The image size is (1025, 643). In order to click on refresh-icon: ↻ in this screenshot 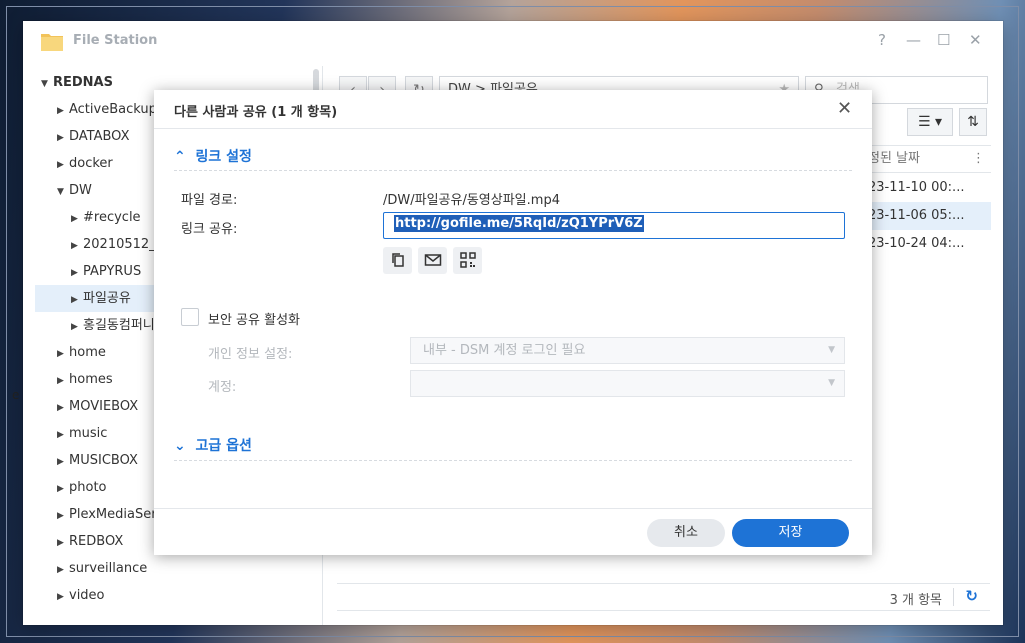, I will do `click(971, 596)`.